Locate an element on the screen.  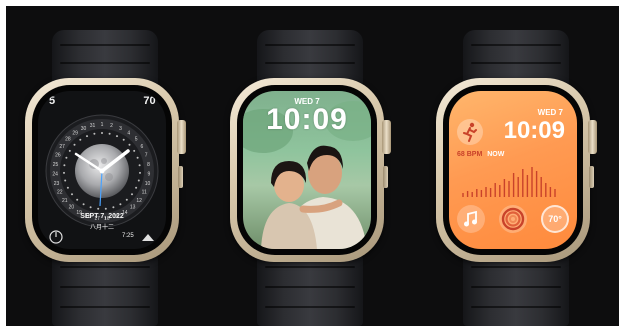
ring-number: 6 is located at coordinates (142, 147).